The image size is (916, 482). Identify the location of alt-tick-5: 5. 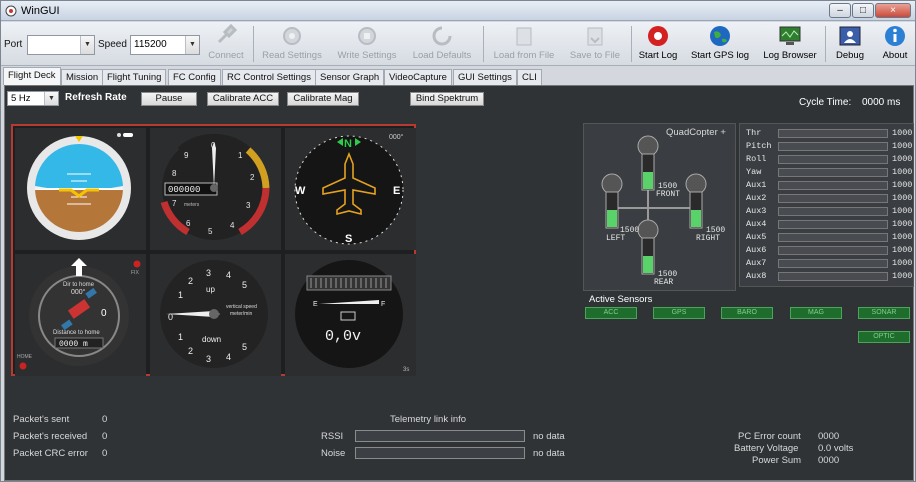
(210, 231).